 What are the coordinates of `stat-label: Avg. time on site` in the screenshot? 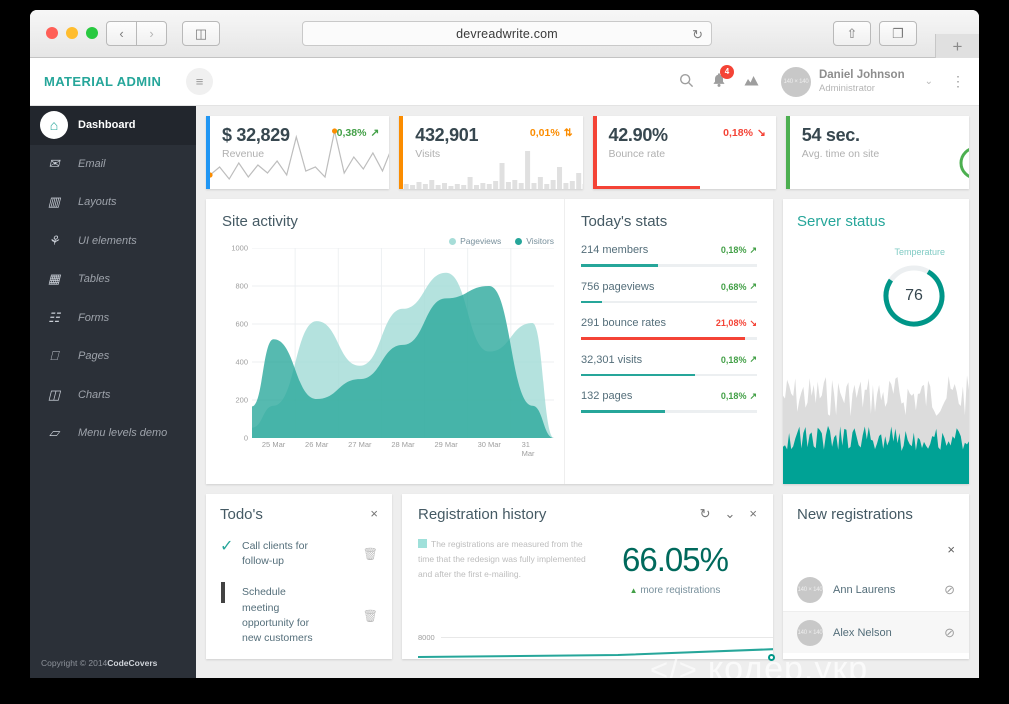 It's located at (840, 154).